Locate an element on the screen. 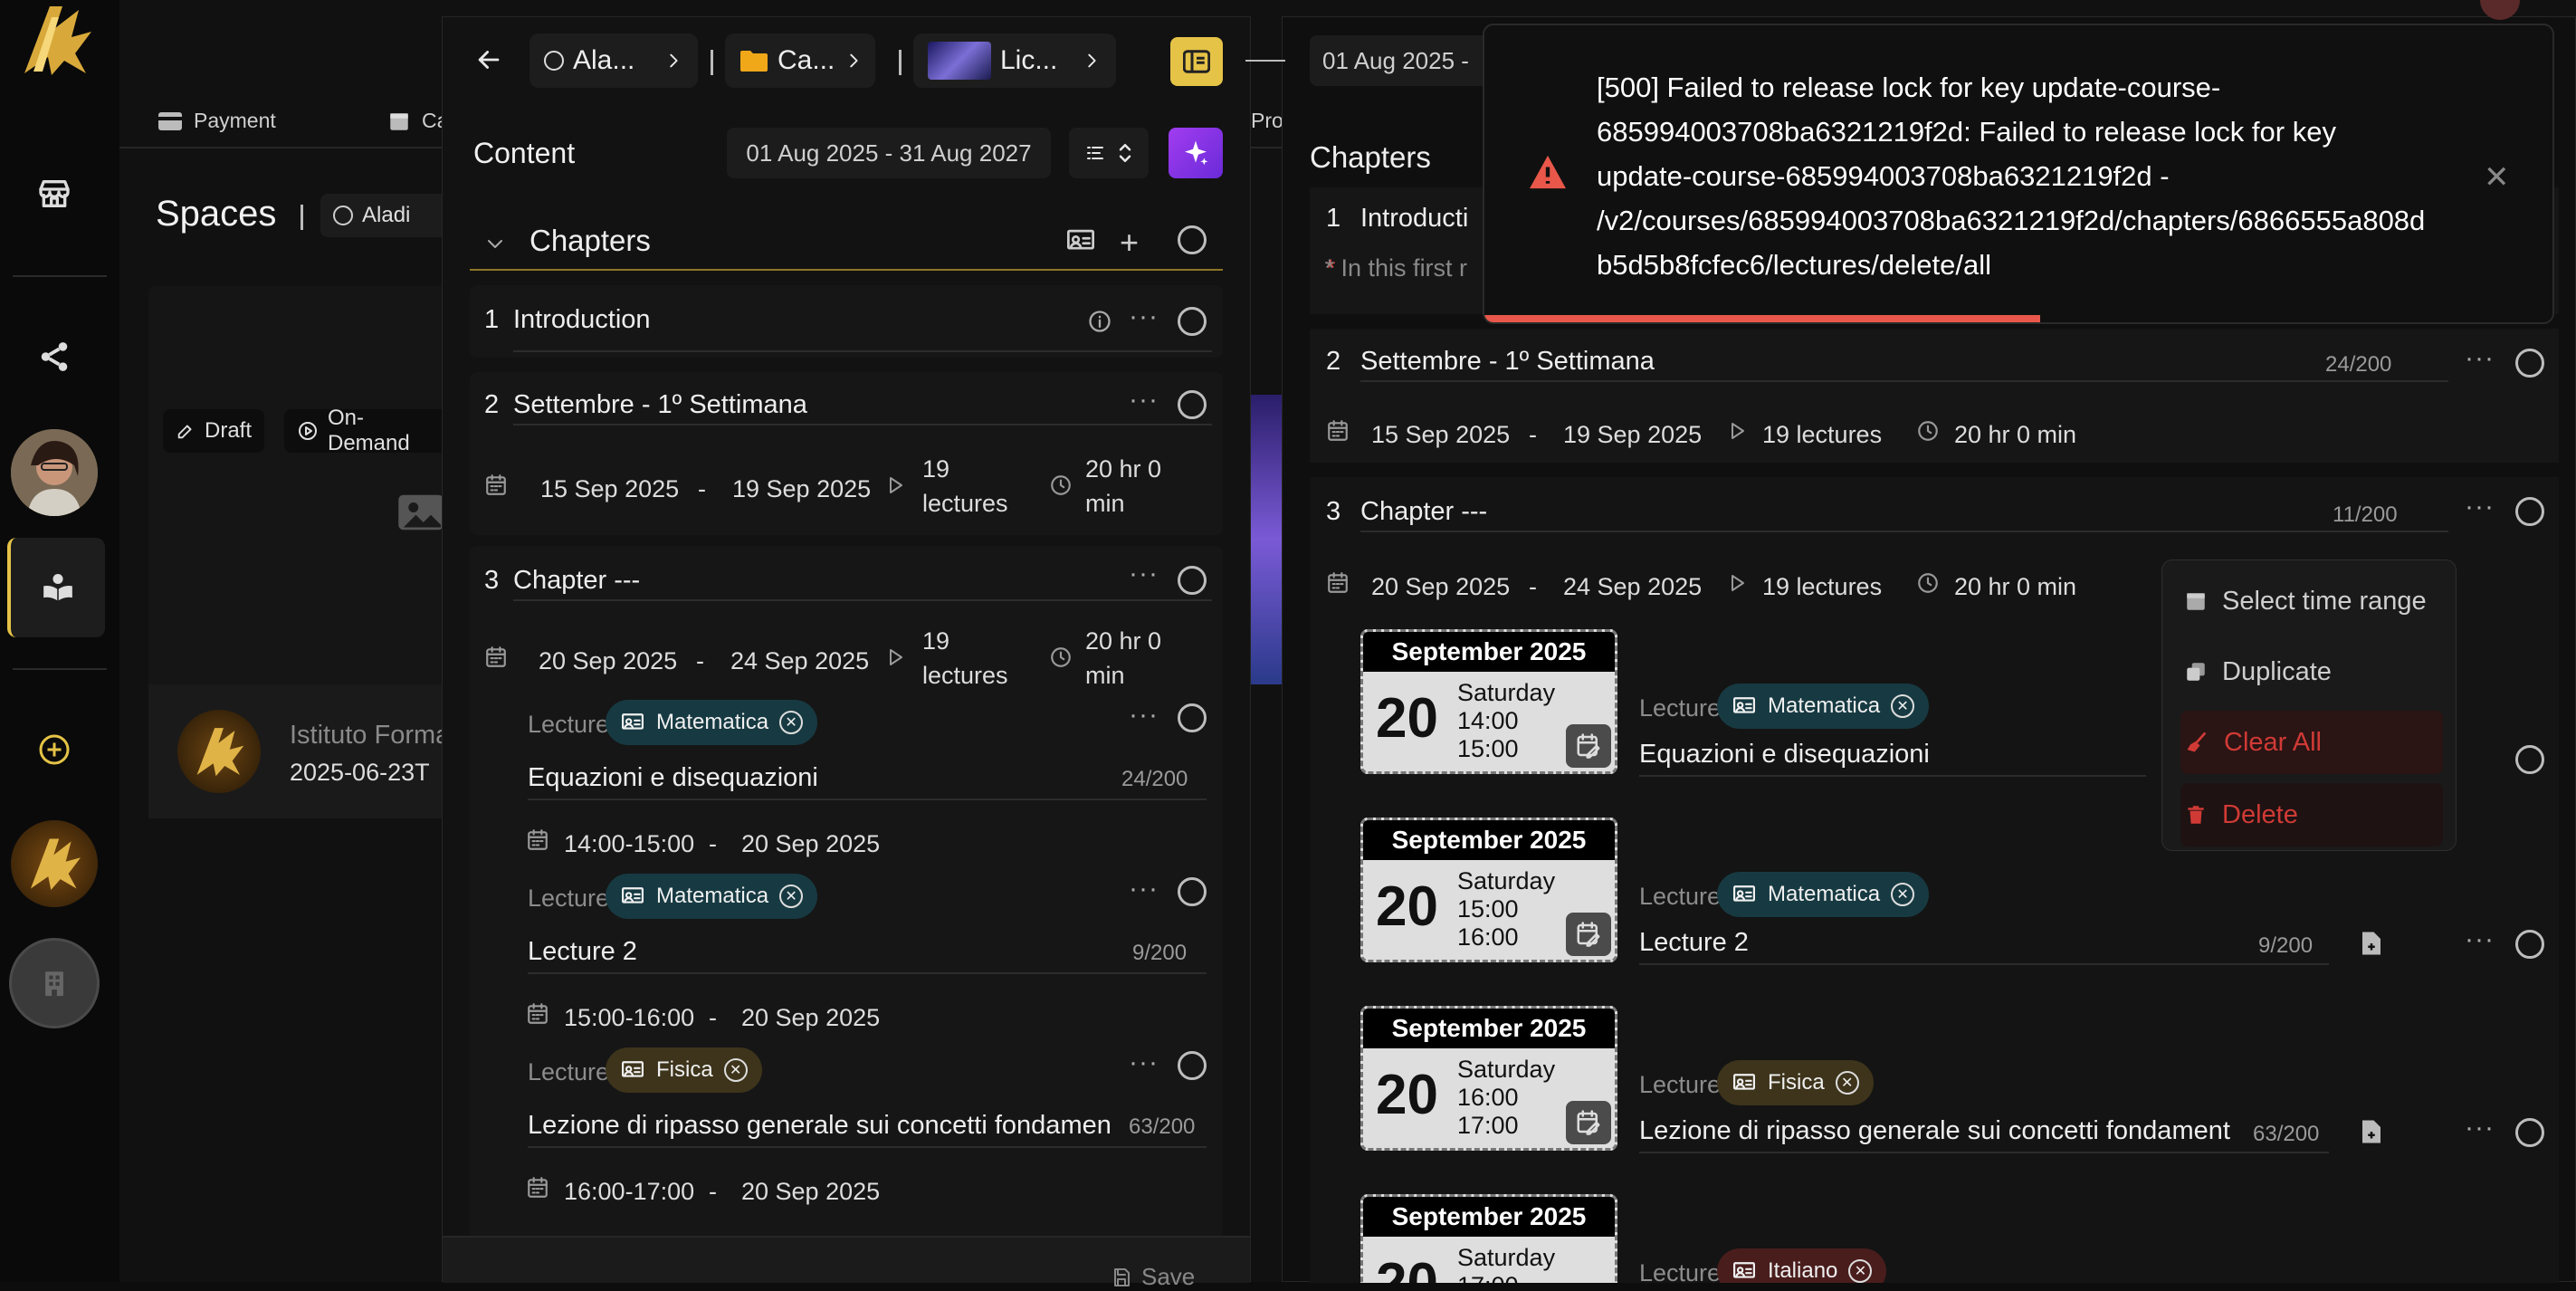 The image size is (2576, 1291). tab-calendar: Ca is located at coordinates (418, 121).